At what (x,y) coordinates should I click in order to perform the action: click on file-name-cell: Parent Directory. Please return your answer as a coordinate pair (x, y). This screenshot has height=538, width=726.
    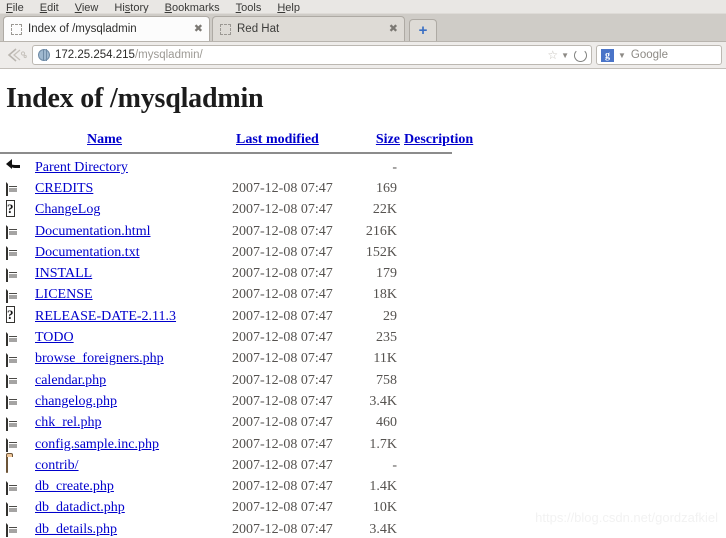
    Looking at the image, I should click on (133, 167).